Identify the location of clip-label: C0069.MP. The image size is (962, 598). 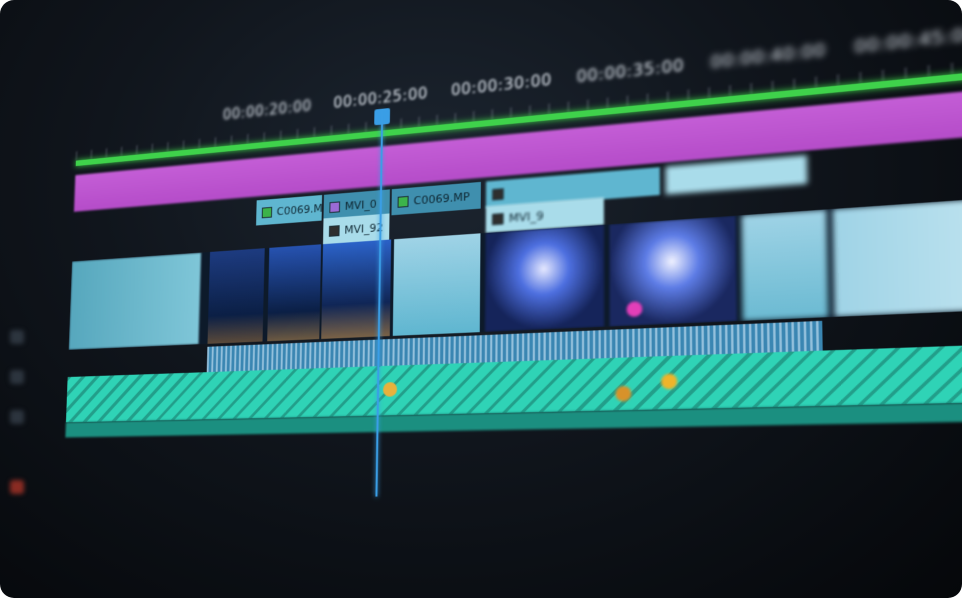
(441, 198).